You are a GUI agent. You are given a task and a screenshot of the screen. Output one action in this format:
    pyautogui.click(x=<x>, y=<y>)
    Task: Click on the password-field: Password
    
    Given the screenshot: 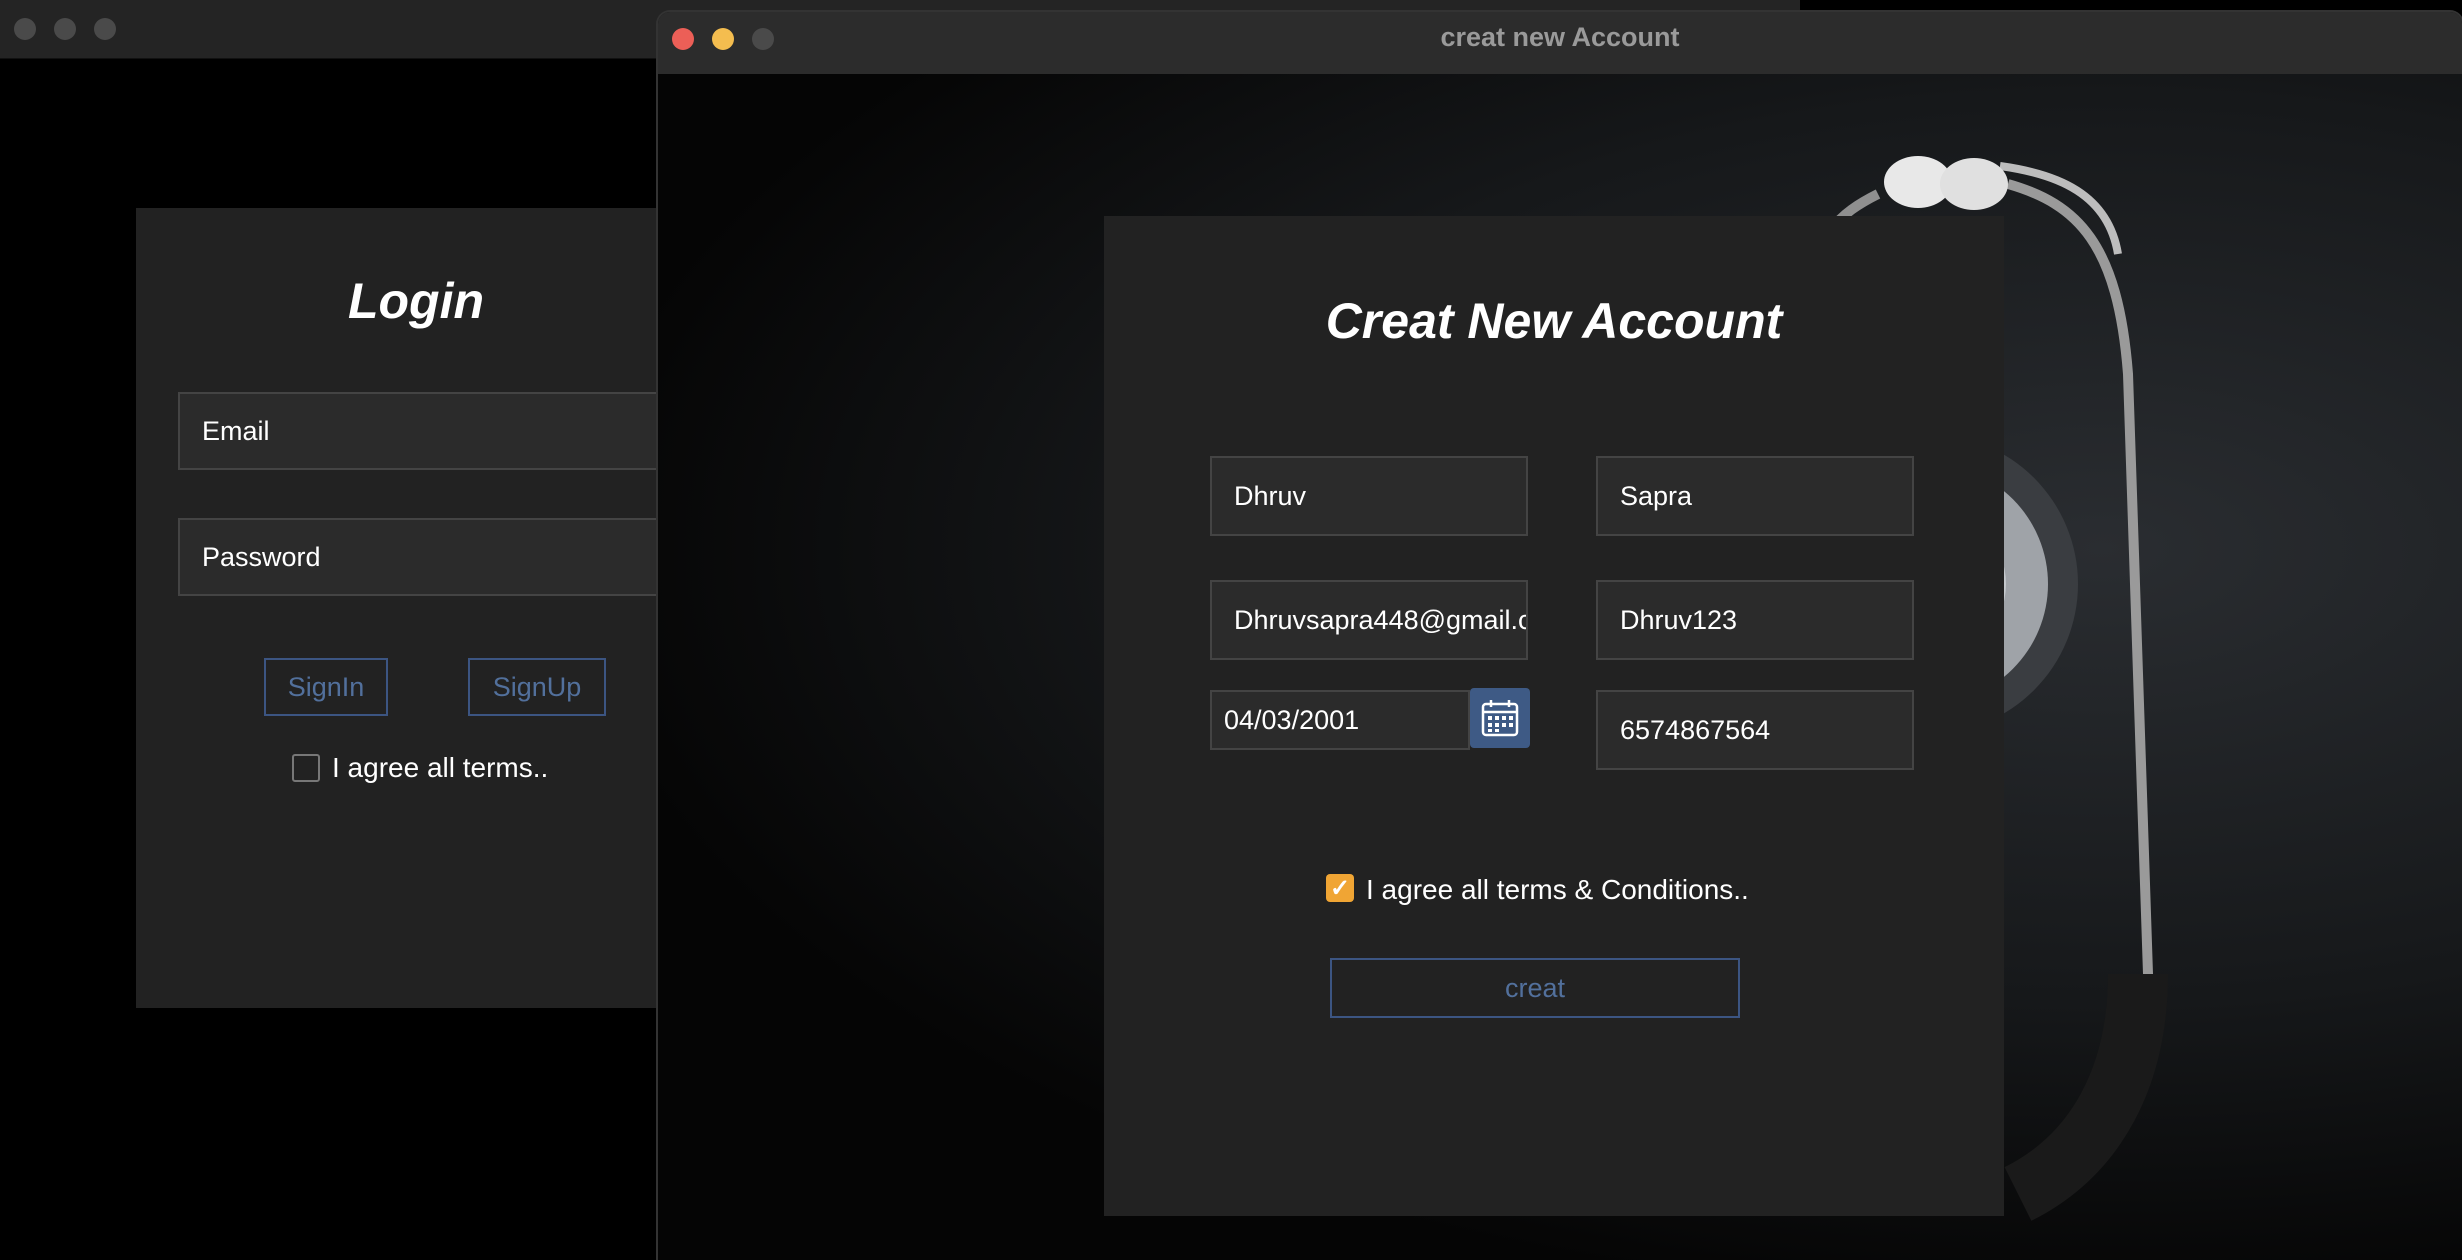 What is the action you would take?
    pyautogui.click(x=438, y=557)
    